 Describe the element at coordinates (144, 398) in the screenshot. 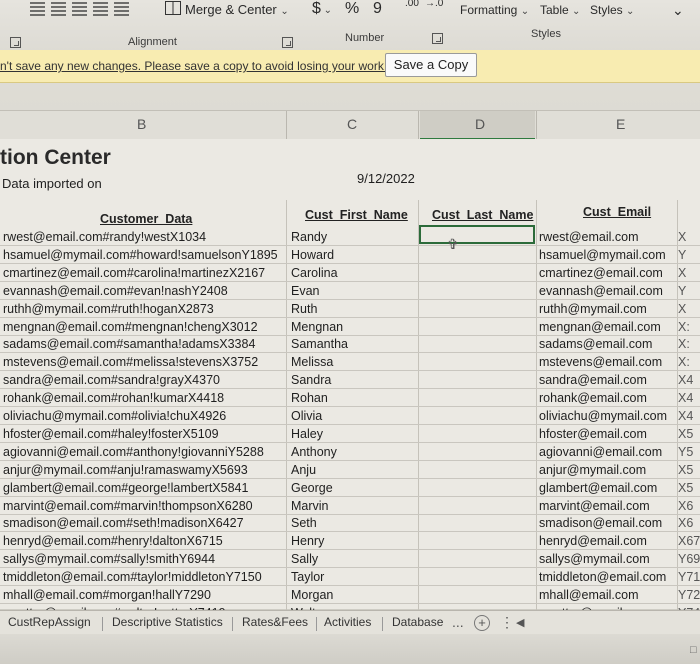

I see `customer-data-cell: rohank@email.com#rohan!kumarX4418` at that location.